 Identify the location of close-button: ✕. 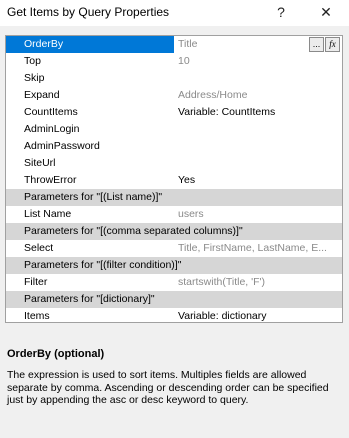
(326, 12).